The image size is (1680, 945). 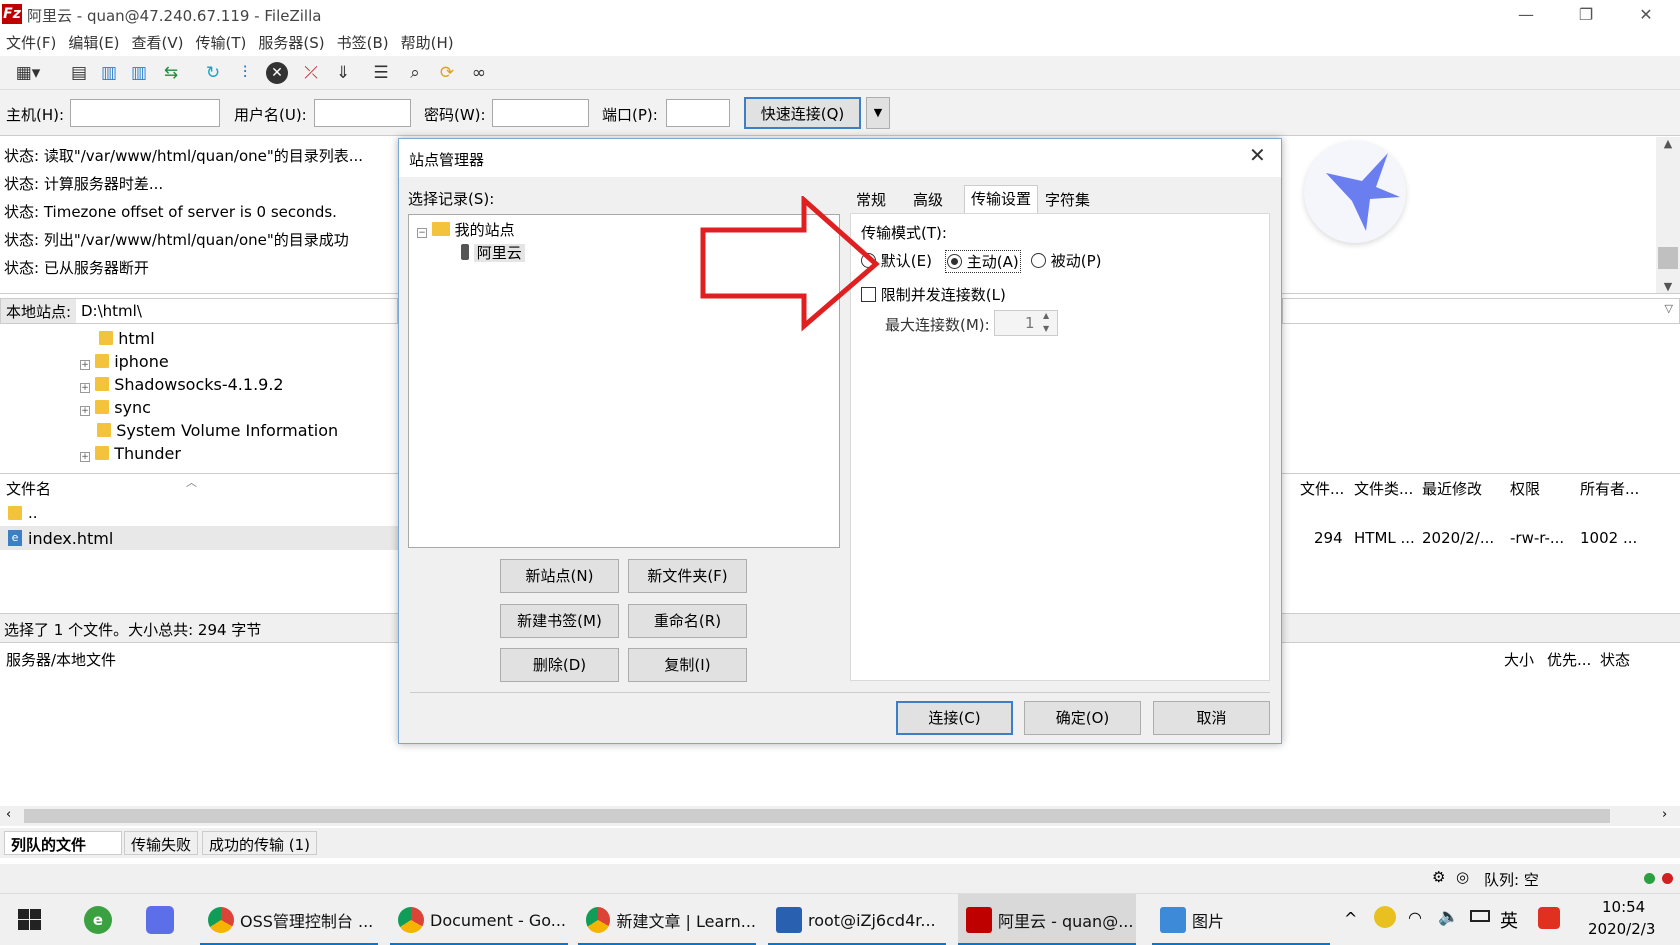 I want to click on tab-charset: 字符集, so click(x=1067, y=200).